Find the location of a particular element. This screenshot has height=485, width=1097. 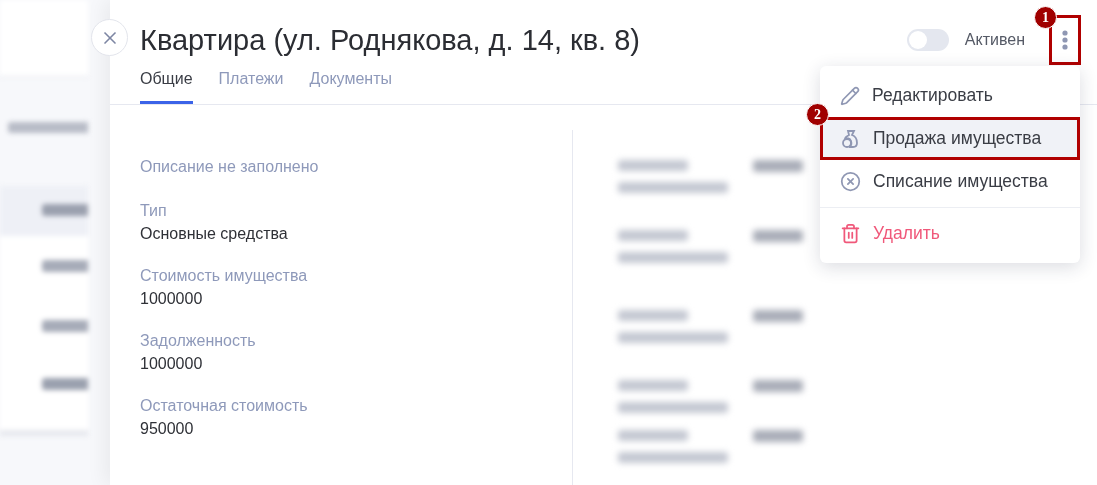

tab: Общие is located at coordinates (166, 86).